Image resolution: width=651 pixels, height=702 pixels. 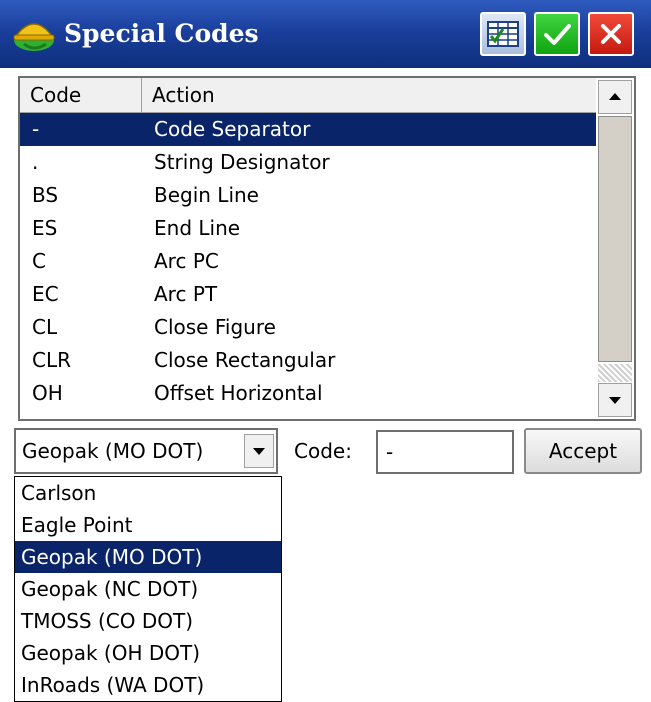 What do you see at coordinates (206, 195) in the screenshot?
I see `row-action: Begin Line` at bounding box center [206, 195].